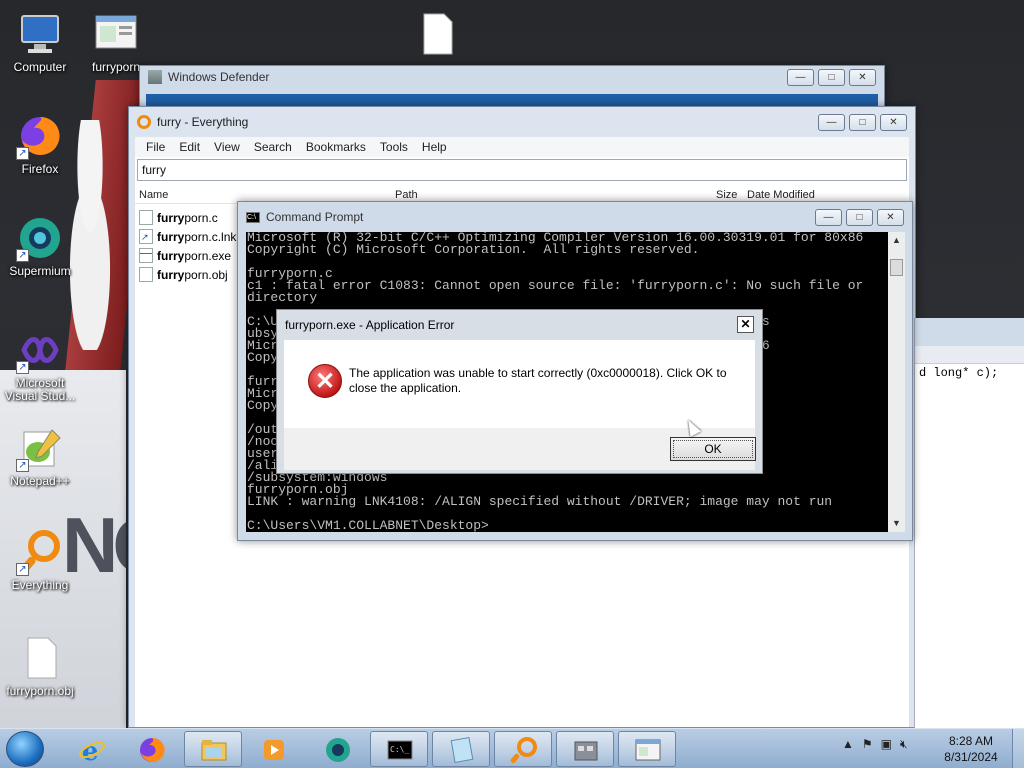 This screenshot has width=1024, height=768. I want to click on title-bar: furry - Everything — □ ✕, so click(522, 122).